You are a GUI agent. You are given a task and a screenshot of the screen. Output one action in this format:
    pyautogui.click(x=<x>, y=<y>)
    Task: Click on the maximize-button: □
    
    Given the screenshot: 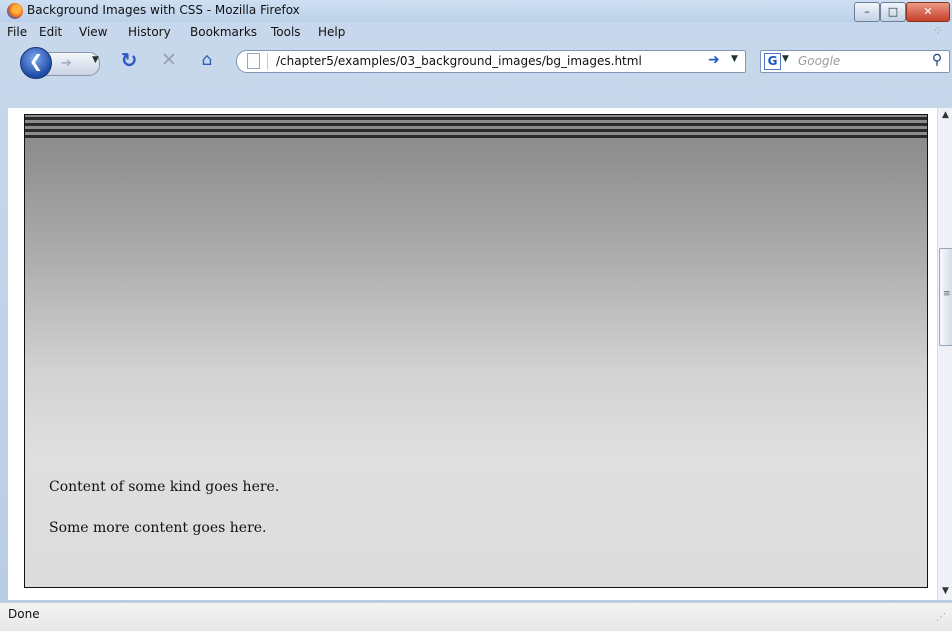 What is the action you would take?
    pyautogui.click(x=893, y=12)
    